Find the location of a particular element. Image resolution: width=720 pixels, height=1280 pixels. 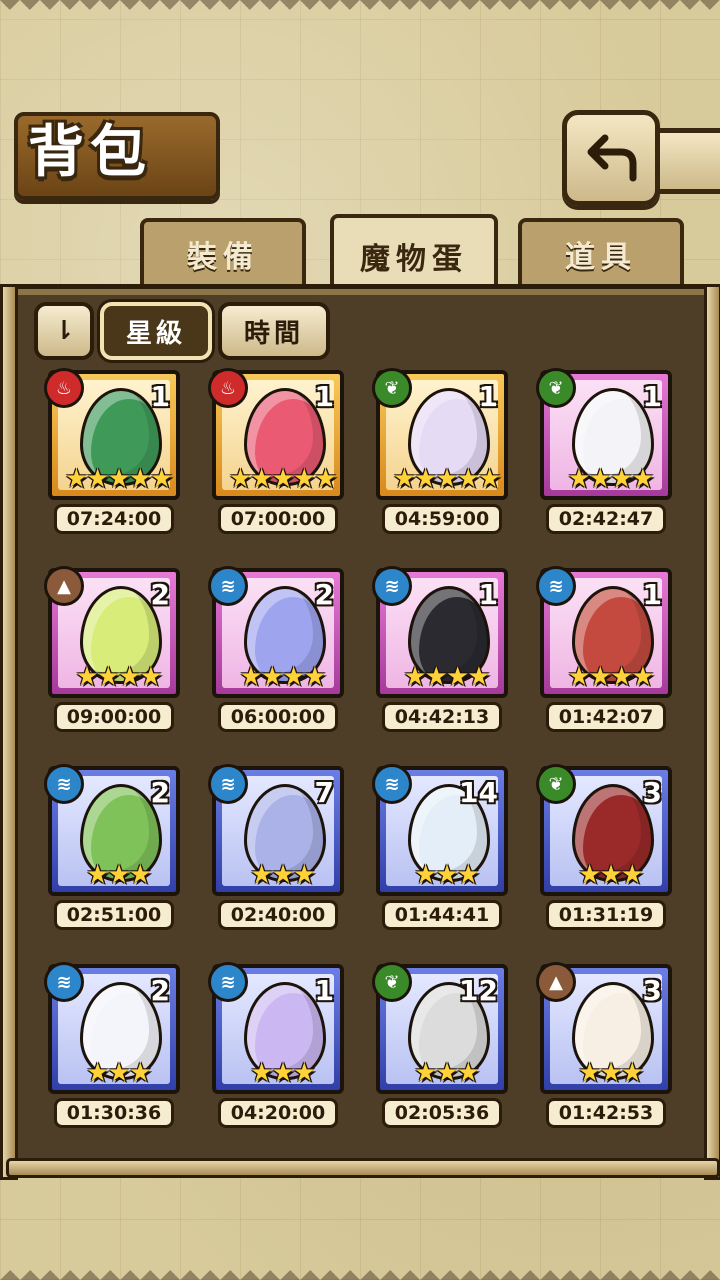

hatch-time-label: 02:42:47 is located at coordinates (606, 519).